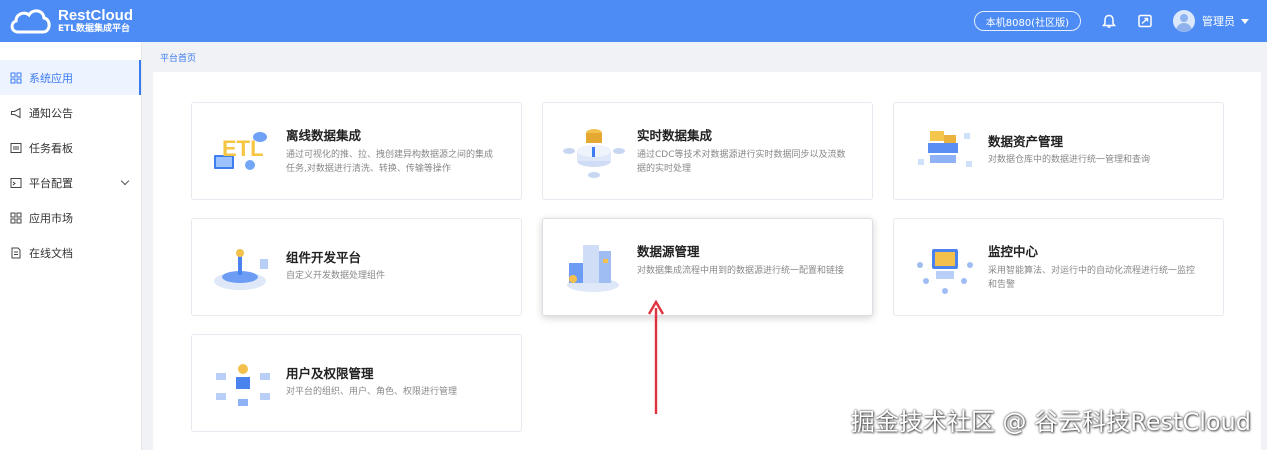  Describe the element at coordinates (1013, 251) in the screenshot. I see `card-title: 监控中心` at that location.